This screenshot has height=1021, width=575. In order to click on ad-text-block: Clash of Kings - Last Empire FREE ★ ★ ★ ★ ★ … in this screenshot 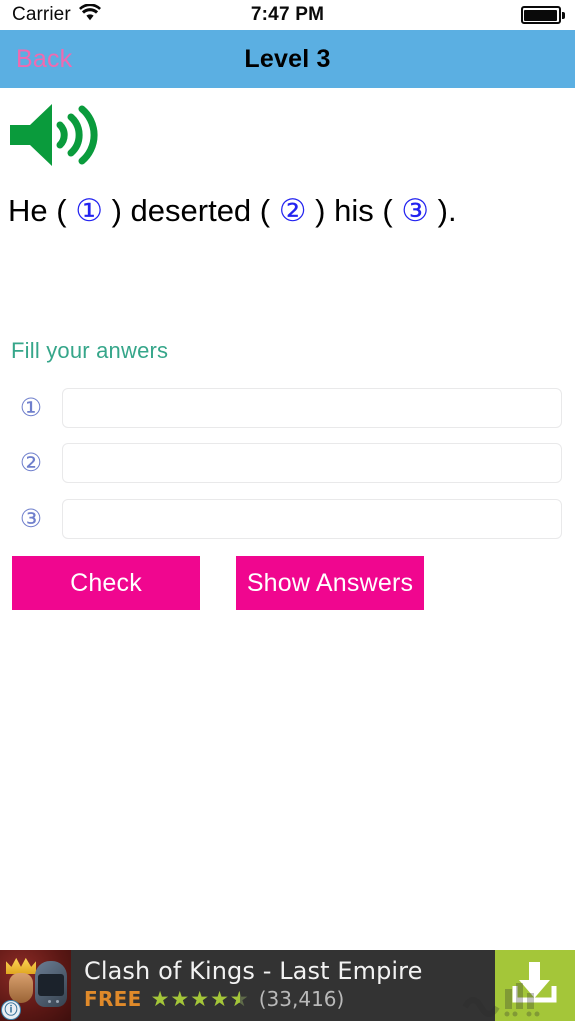, I will do `click(283, 985)`.